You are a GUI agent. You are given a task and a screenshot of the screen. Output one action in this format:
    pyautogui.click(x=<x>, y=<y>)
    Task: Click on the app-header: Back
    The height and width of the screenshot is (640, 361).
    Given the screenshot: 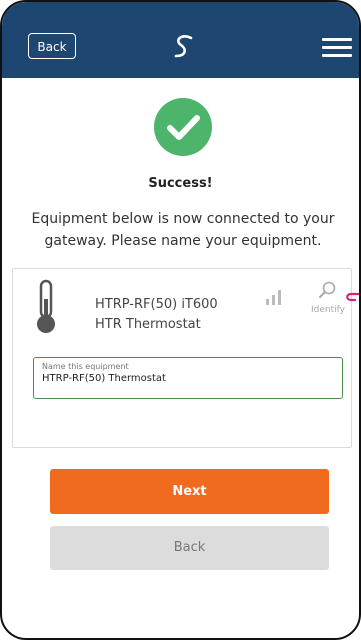 What is the action you would take?
    pyautogui.click(x=180, y=40)
    